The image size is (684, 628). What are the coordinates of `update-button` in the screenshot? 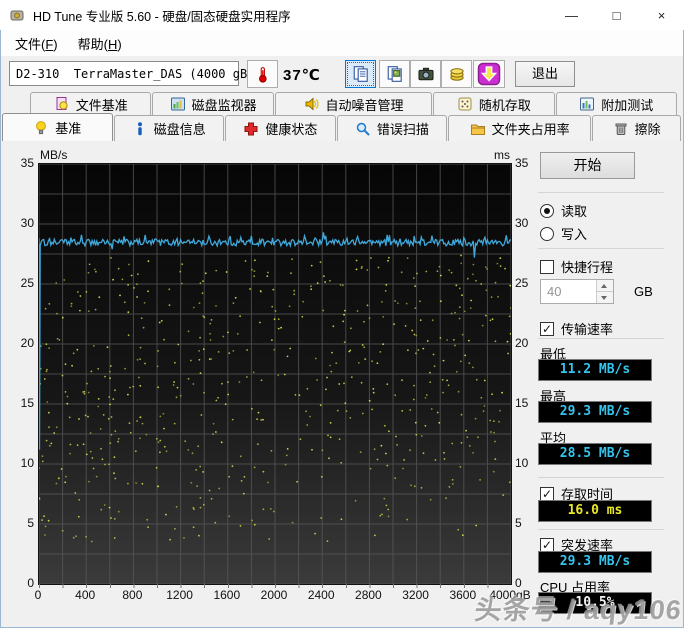 It's located at (489, 74).